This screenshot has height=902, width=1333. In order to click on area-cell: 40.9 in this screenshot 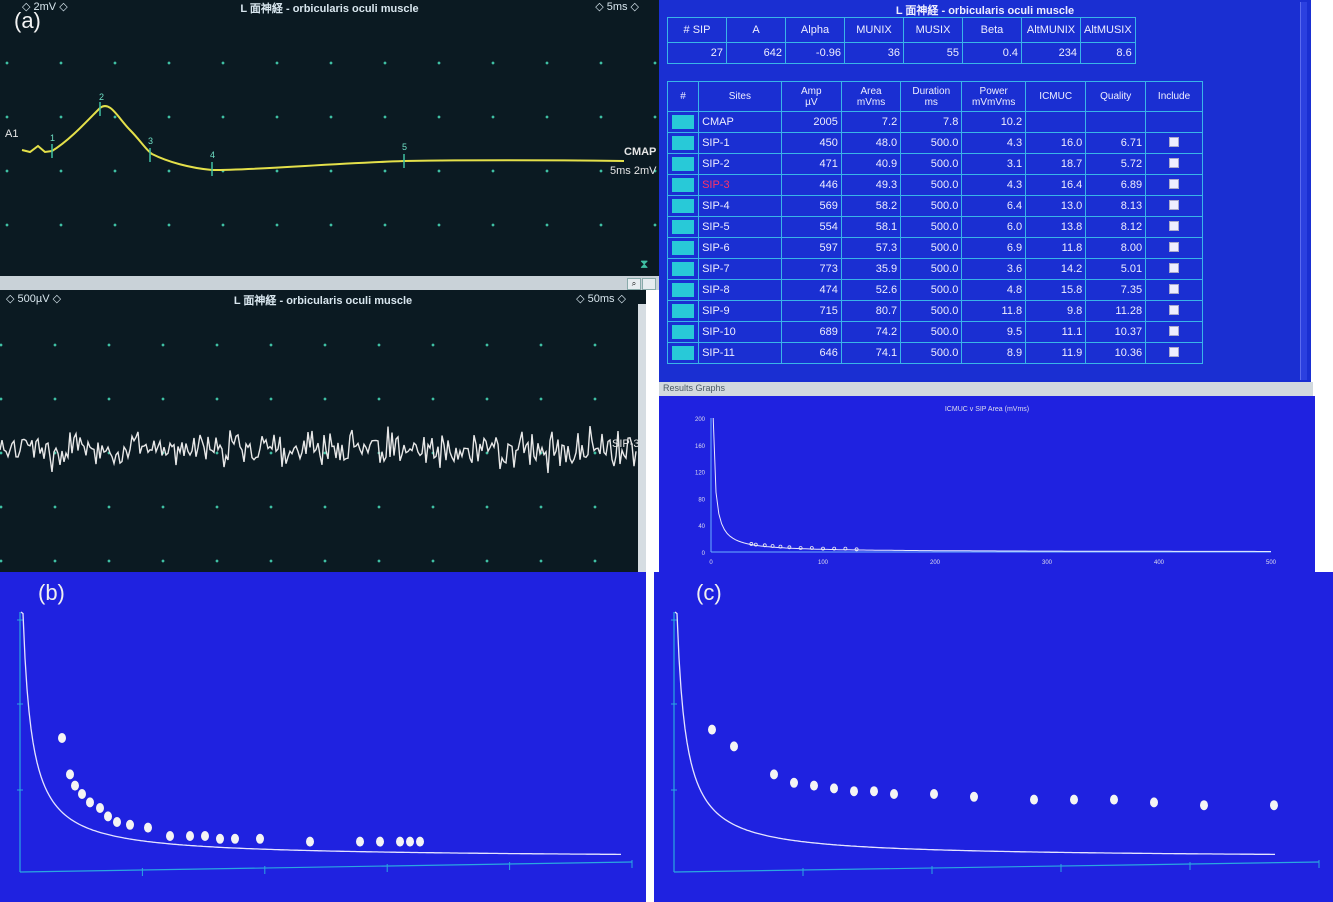, I will do `click(871, 164)`.